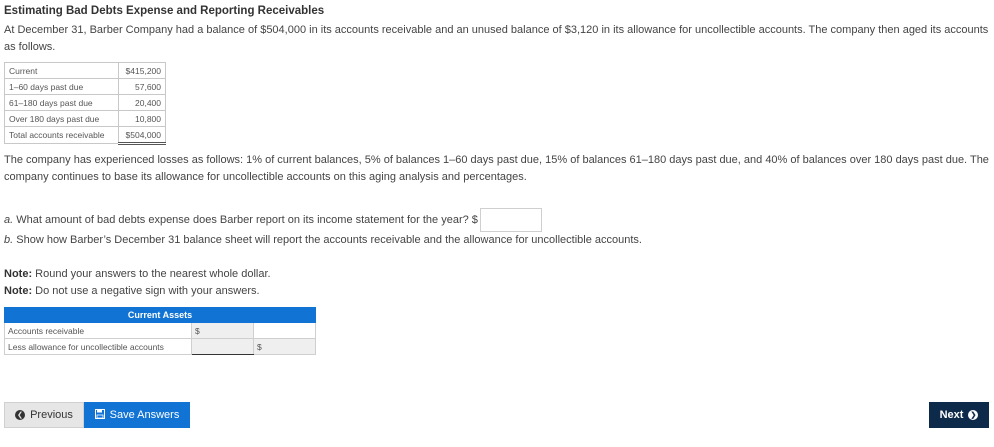 Image resolution: width=994 pixels, height=447 pixels. I want to click on aging-label: Current, so click(61, 70).